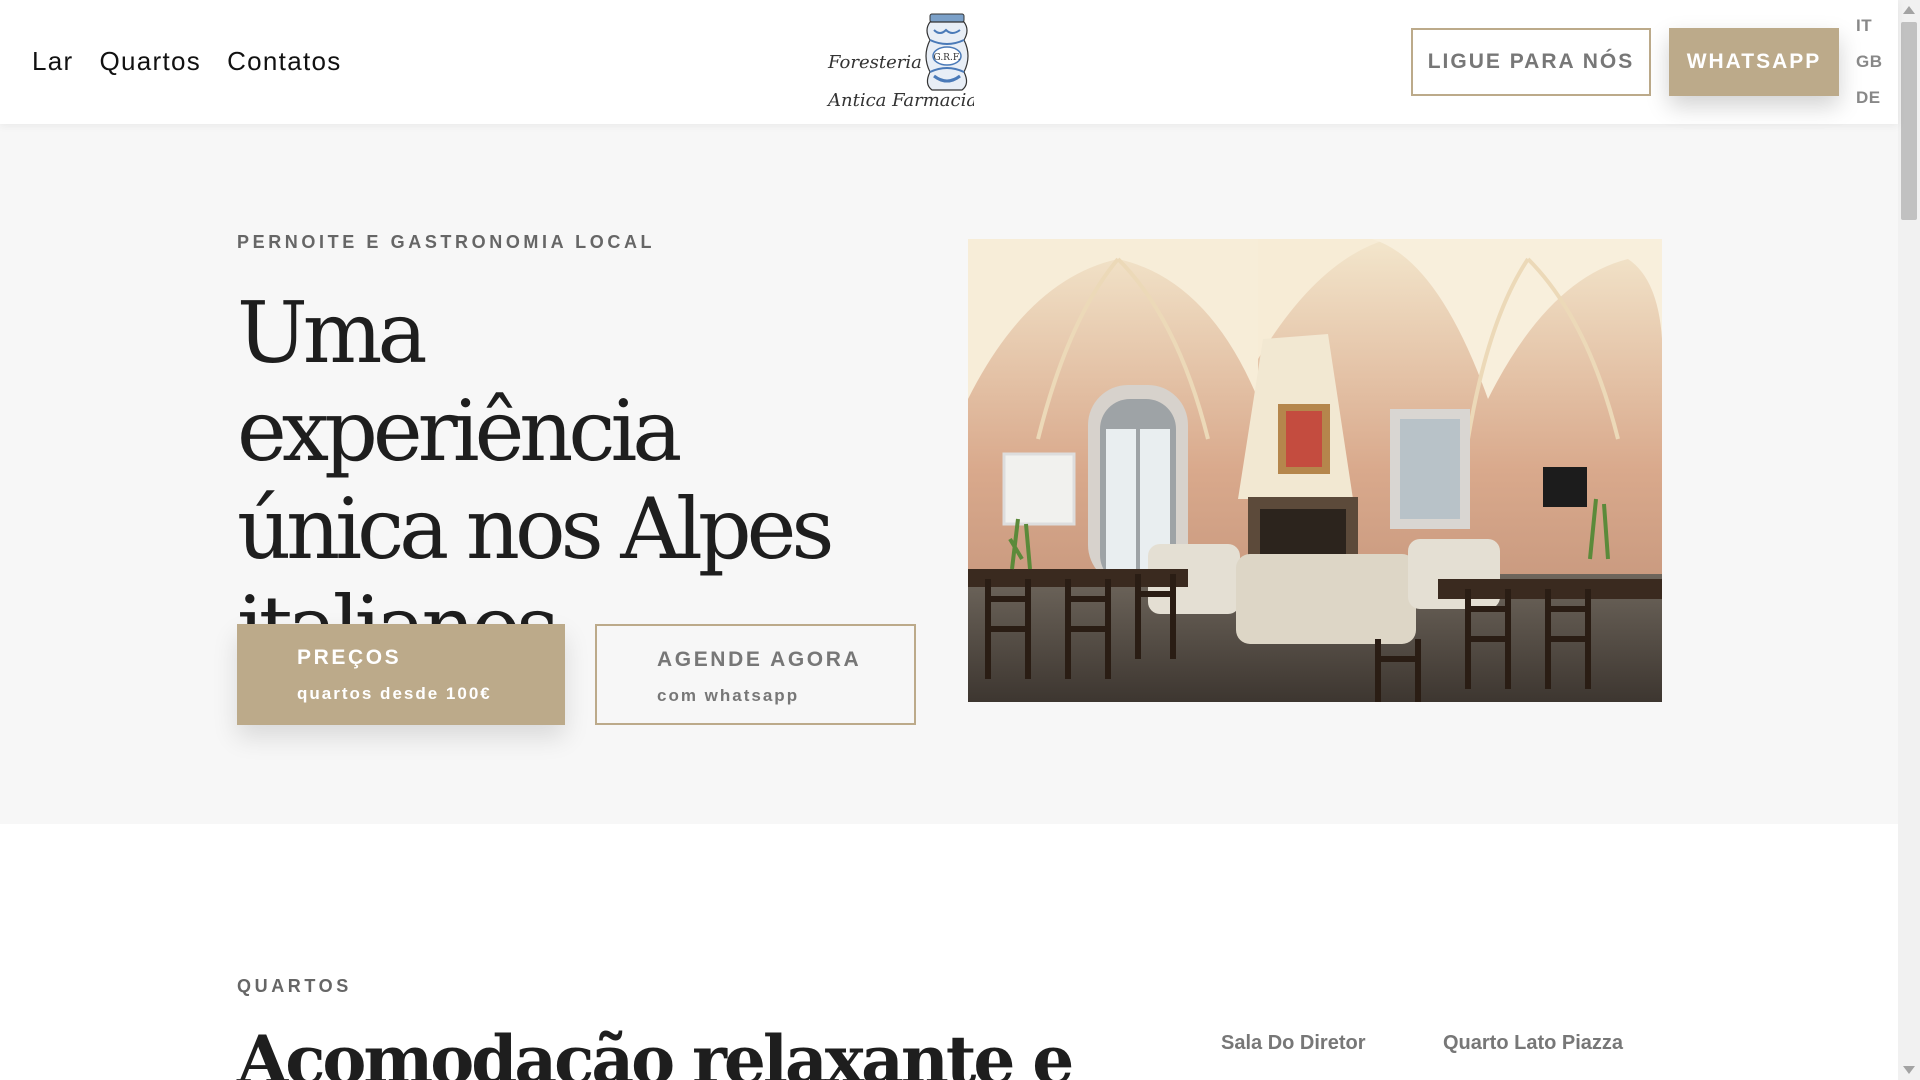  Describe the element at coordinates (946, 58) in the screenshot. I see `svg-text: G.R.F.` at that location.